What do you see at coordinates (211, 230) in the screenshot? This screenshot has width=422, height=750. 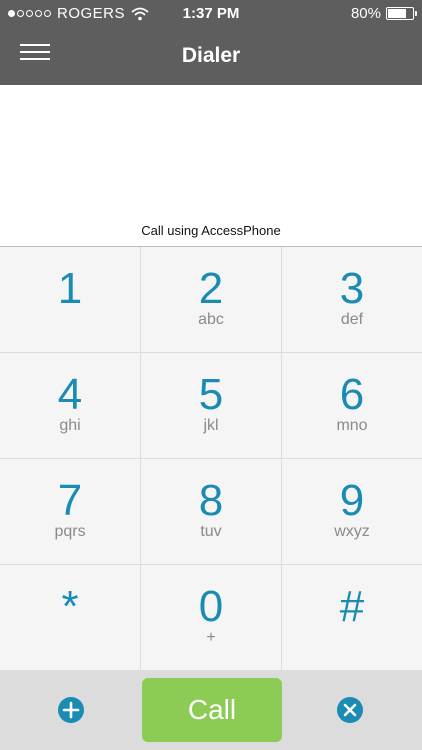 I see `call-using-label: Call using AccessPhone` at bounding box center [211, 230].